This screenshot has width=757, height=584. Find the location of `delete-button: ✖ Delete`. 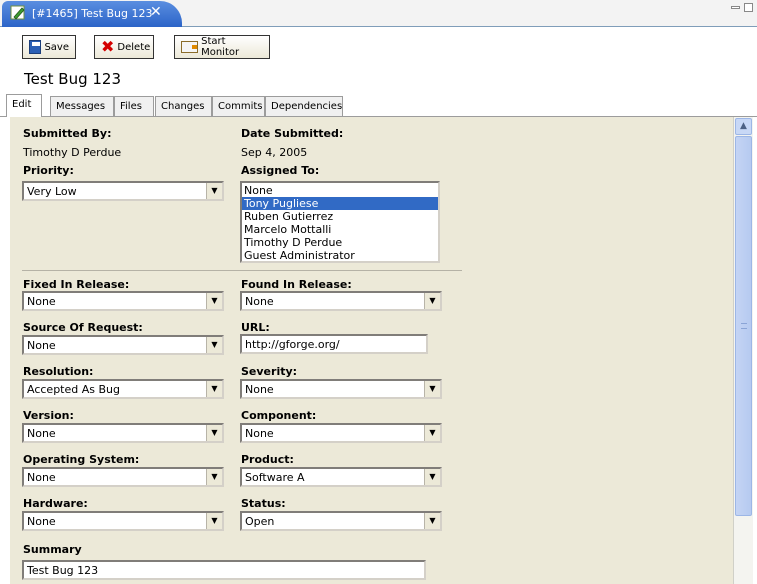

delete-button: ✖ Delete is located at coordinates (124, 47).